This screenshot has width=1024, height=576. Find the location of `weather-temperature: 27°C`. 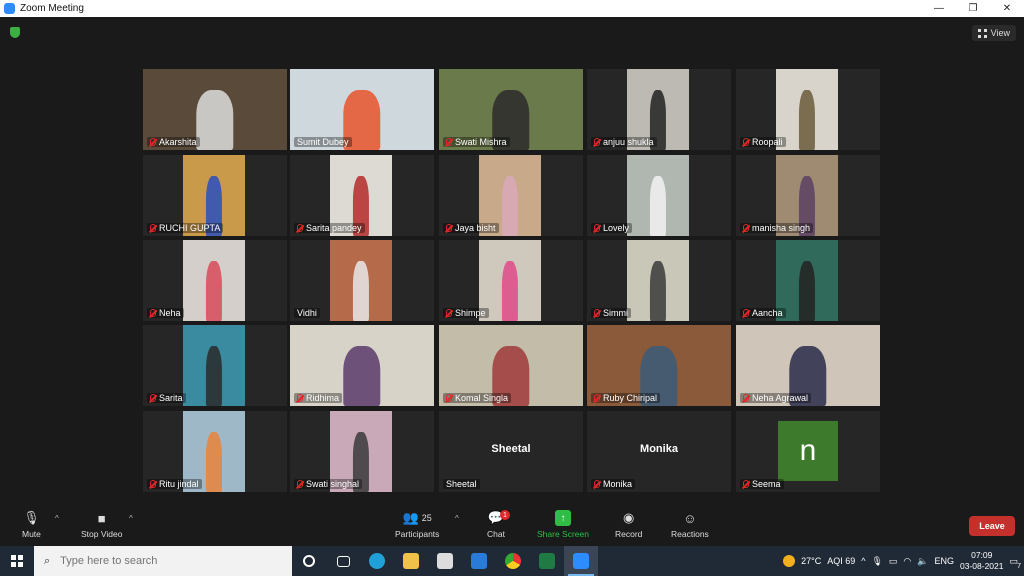

weather-temperature: 27°C is located at coordinates (811, 561).